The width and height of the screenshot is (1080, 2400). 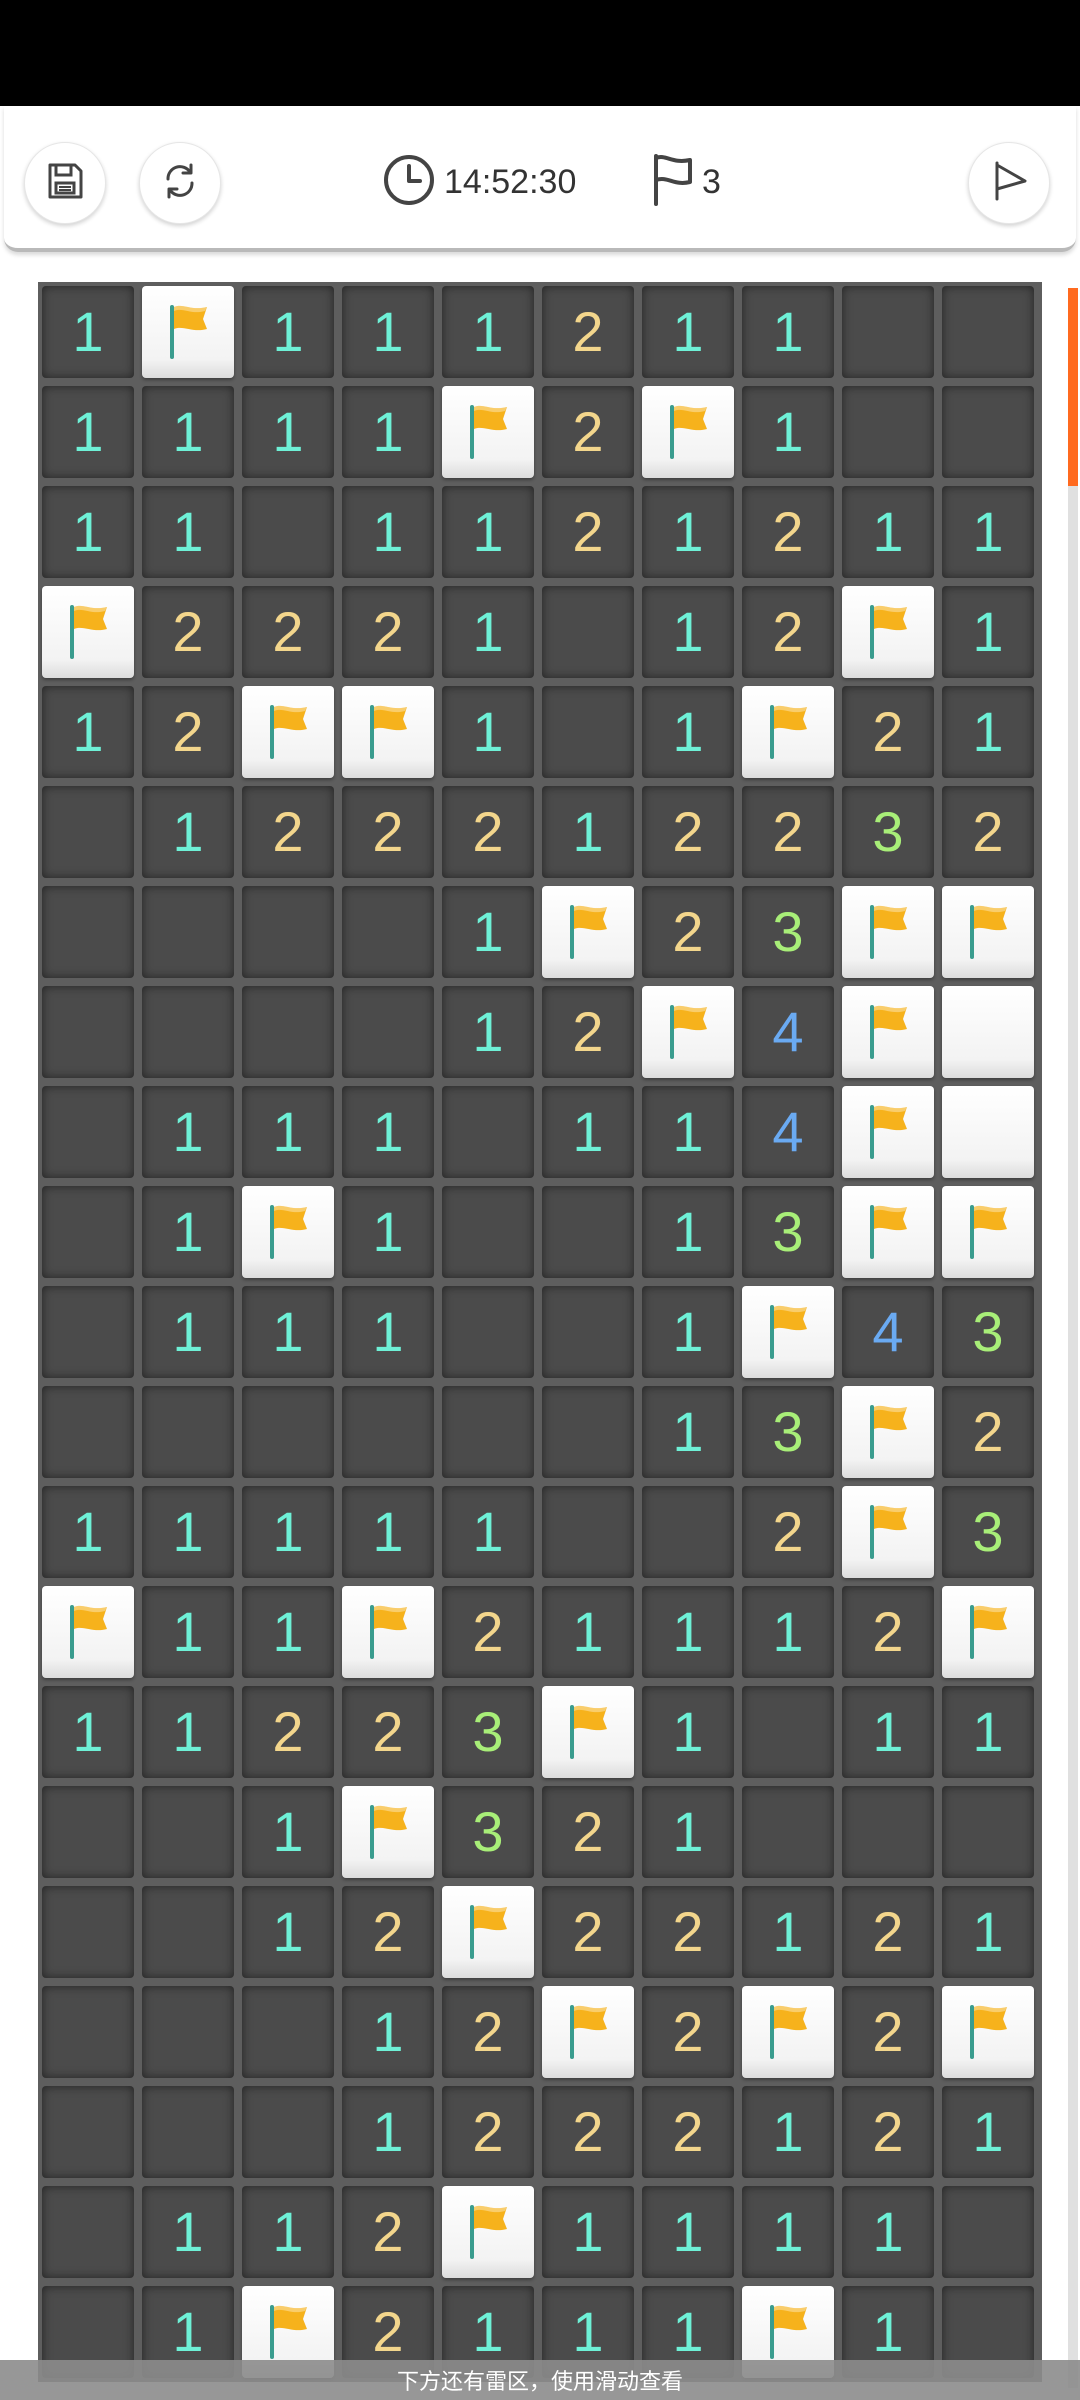 I want to click on scrollbar-thumb, so click(x=1073, y=387).